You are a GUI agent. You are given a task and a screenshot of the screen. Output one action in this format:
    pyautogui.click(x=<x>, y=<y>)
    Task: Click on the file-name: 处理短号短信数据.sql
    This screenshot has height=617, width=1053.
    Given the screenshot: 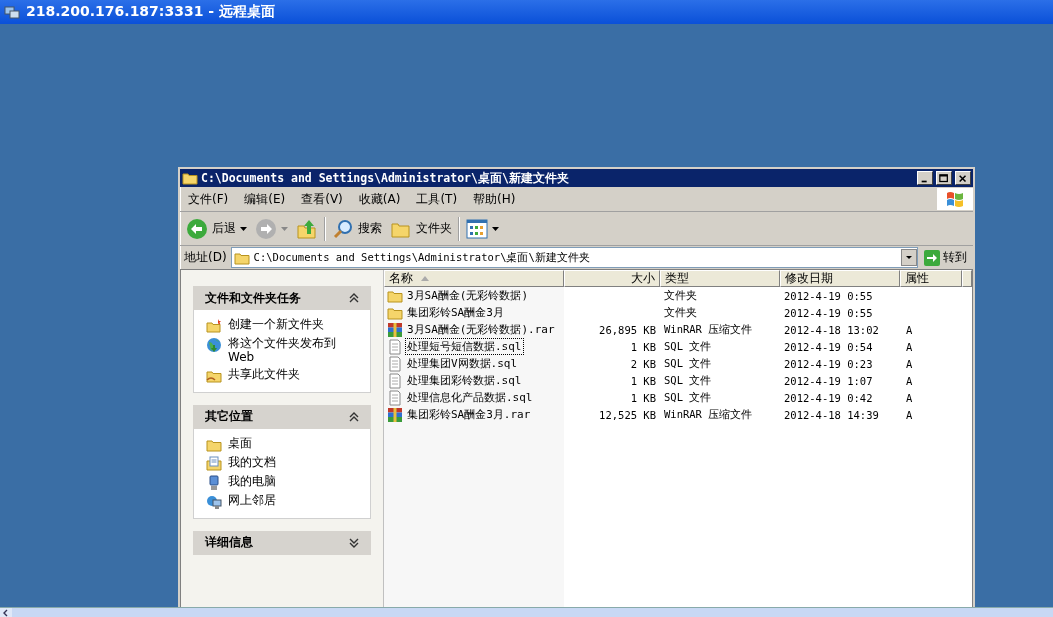 What is the action you would take?
    pyautogui.click(x=464, y=346)
    